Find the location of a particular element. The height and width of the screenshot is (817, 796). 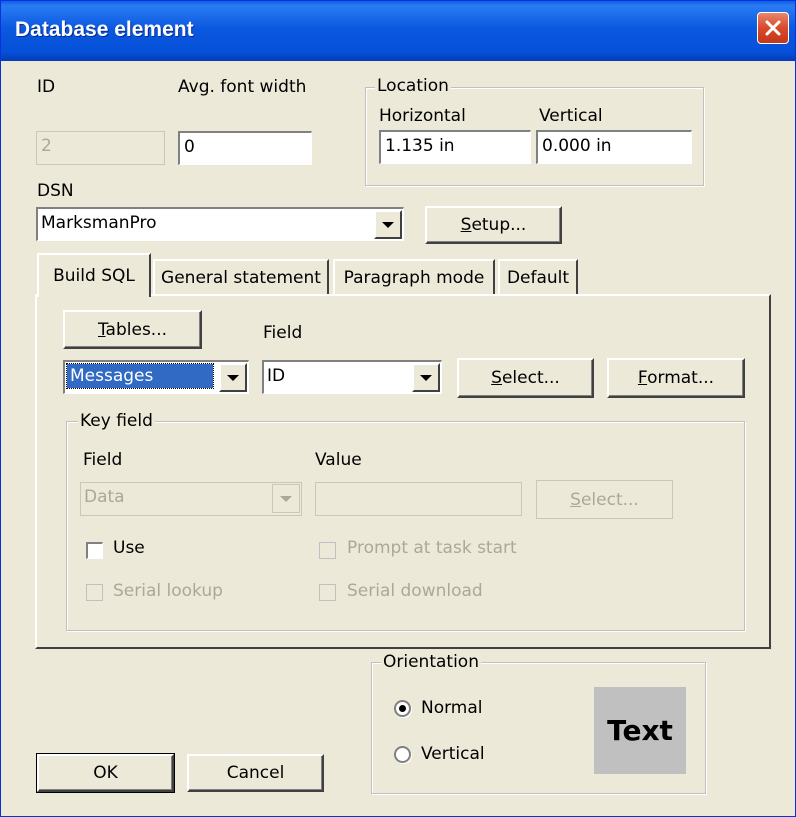

table-combo: Messages is located at coordinates (156, 377).